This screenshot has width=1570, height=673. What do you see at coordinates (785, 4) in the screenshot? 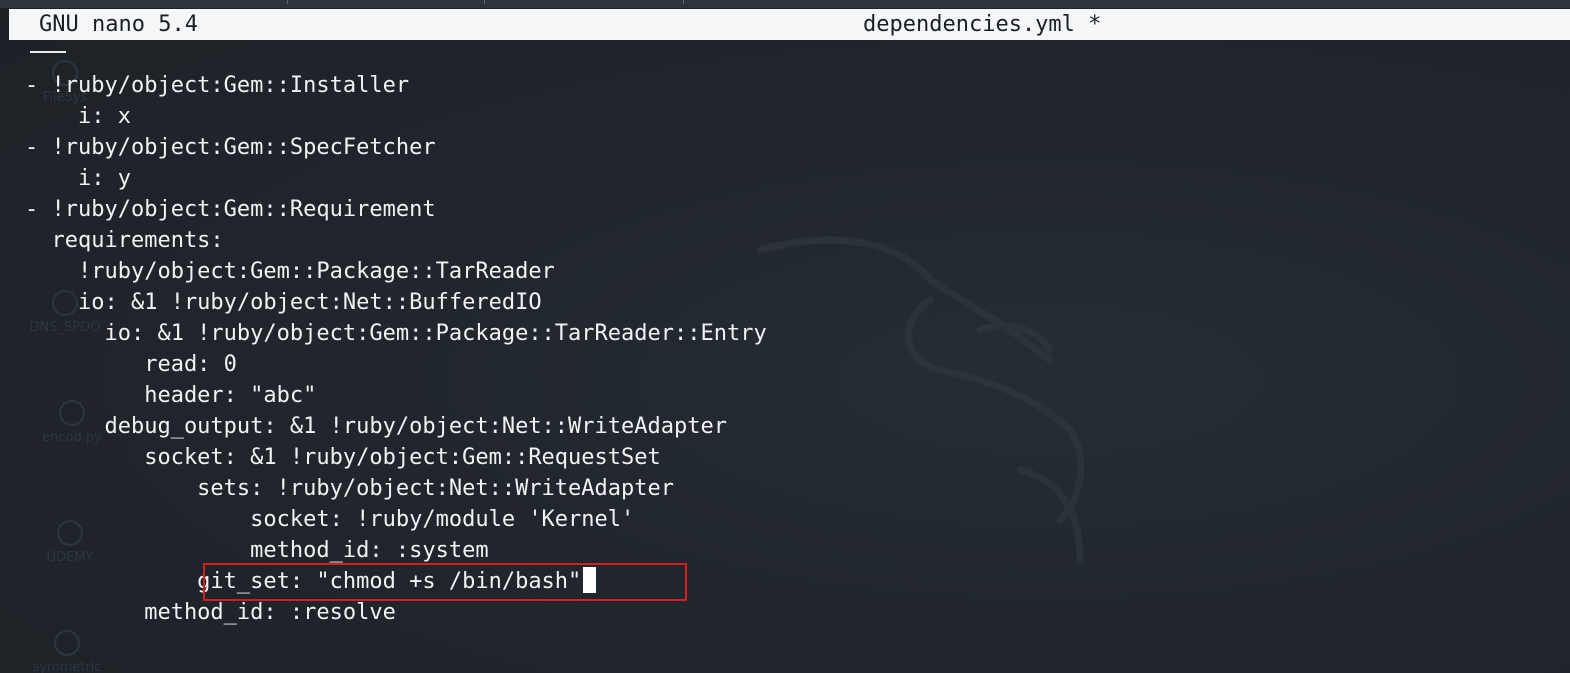
I see `window-top-strip` at bounding box center [785, 4].